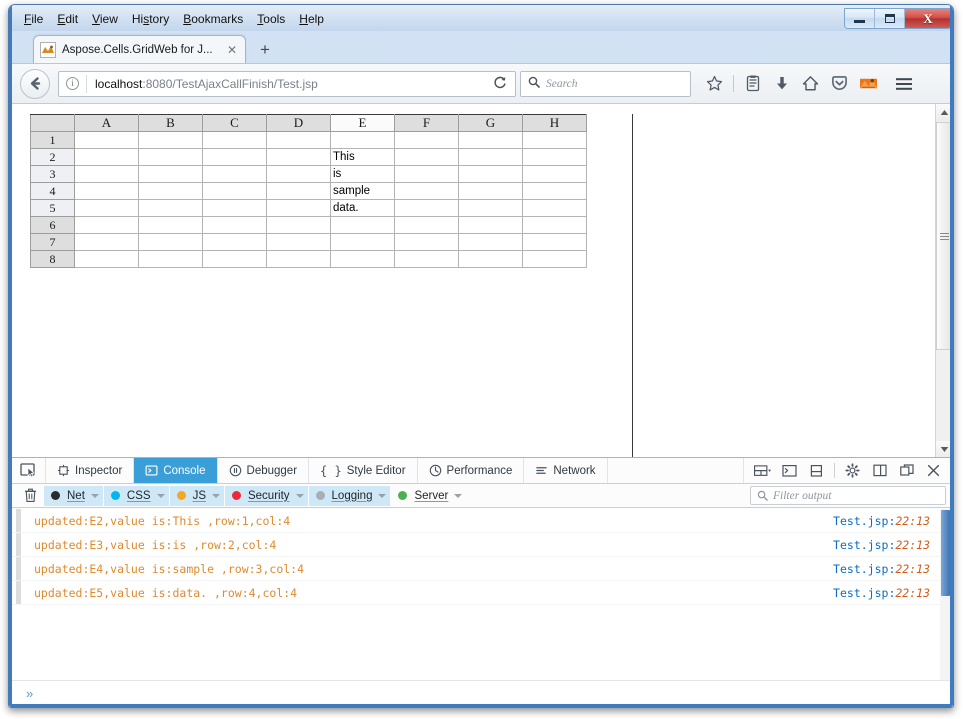 Image resolution: width=963 pixels, height=719 pixels. I want to click on cell-B7, so click(170, 242).